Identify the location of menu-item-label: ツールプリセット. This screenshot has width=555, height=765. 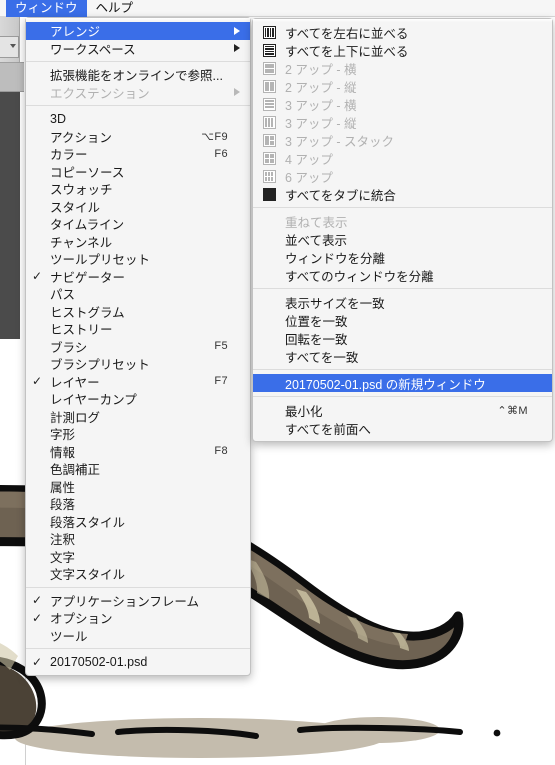
(100, 260).